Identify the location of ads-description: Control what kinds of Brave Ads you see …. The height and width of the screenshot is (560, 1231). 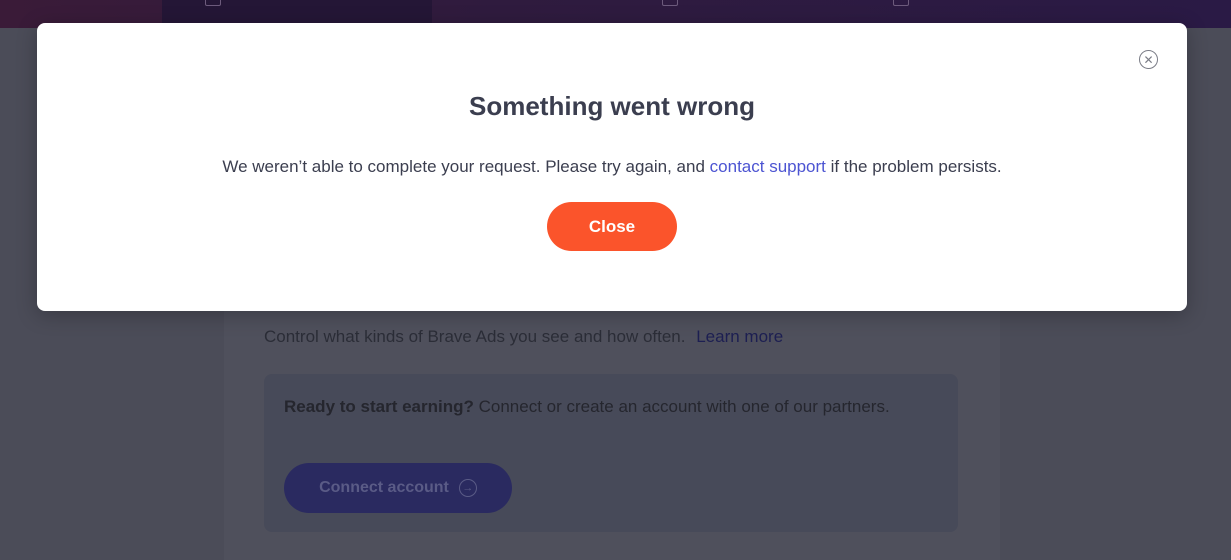
(523, 337).